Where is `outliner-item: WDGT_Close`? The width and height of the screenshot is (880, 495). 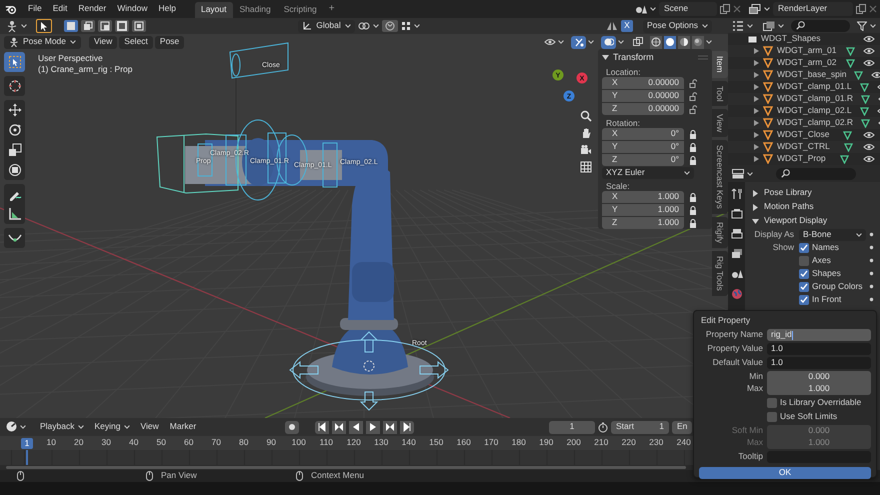 outliner-item: WDGT_Close is located at coordinates (804, 135).